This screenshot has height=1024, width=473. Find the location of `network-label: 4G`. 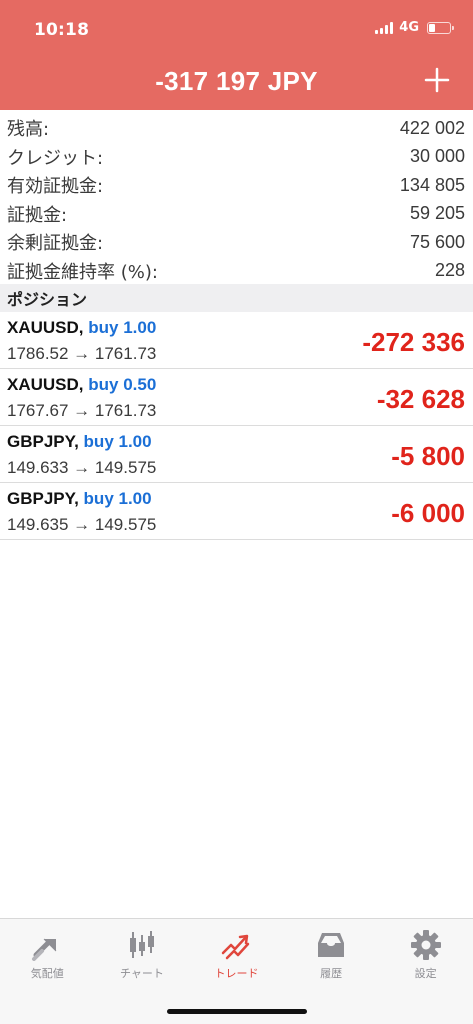

network-label: 4G is located at coordinates (409, 27).